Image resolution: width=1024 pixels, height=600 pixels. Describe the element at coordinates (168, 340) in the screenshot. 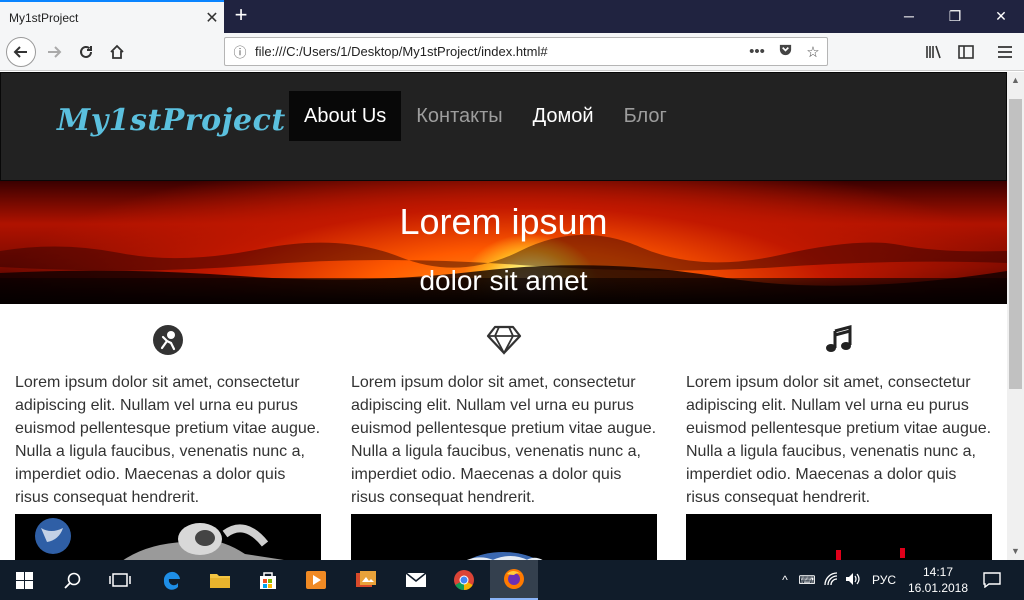

I see `astronaut-icon` at that location.